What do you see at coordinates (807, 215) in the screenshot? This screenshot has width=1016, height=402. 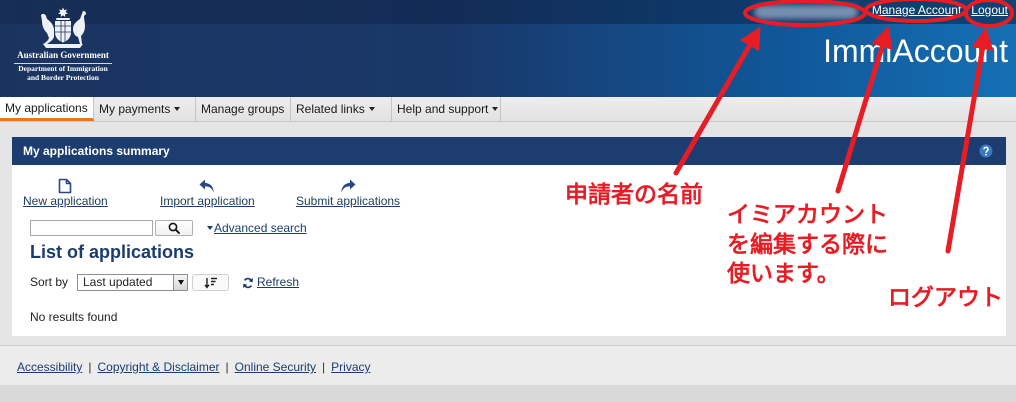 I see `annotation-line: イミアカウント` at bounding box center [807, 215].